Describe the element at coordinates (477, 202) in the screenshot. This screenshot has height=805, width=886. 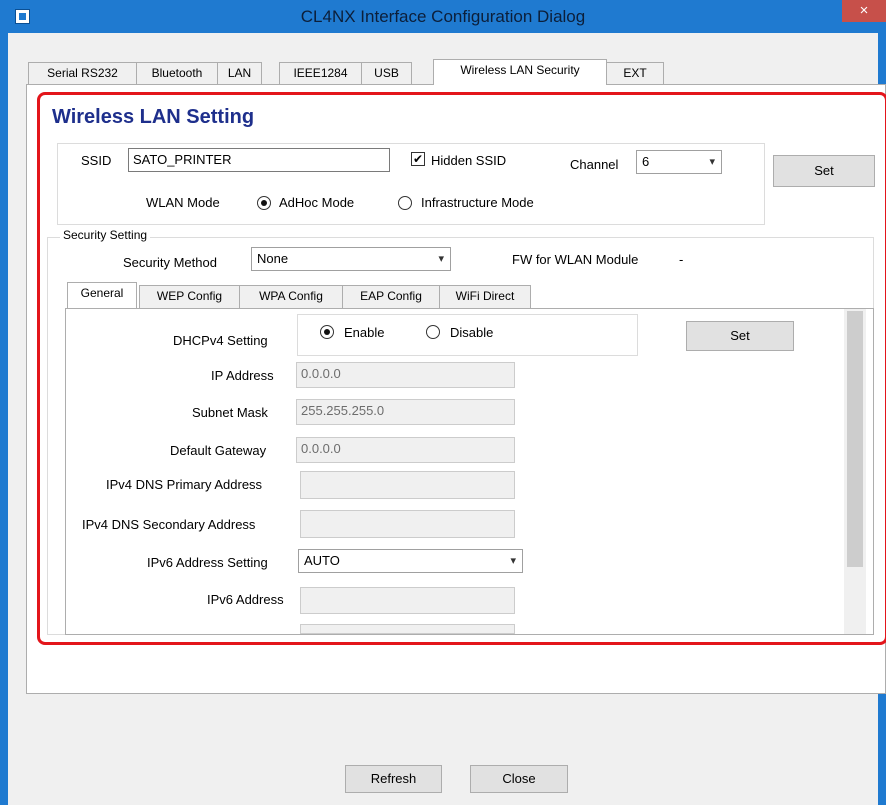
I see `infrastructure-mode-label: Infrastructure Mode` at that location.